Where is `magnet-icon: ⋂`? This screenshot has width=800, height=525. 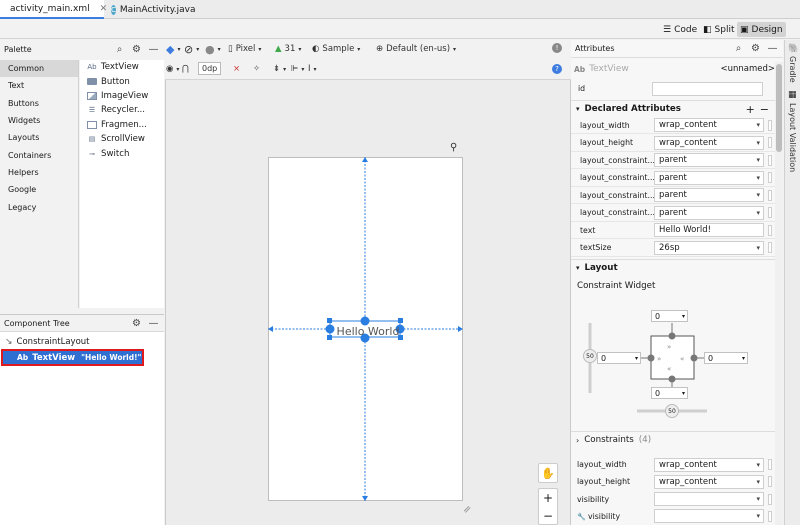
magnet-icon: ⋂ is located at coordinates (185, 69).